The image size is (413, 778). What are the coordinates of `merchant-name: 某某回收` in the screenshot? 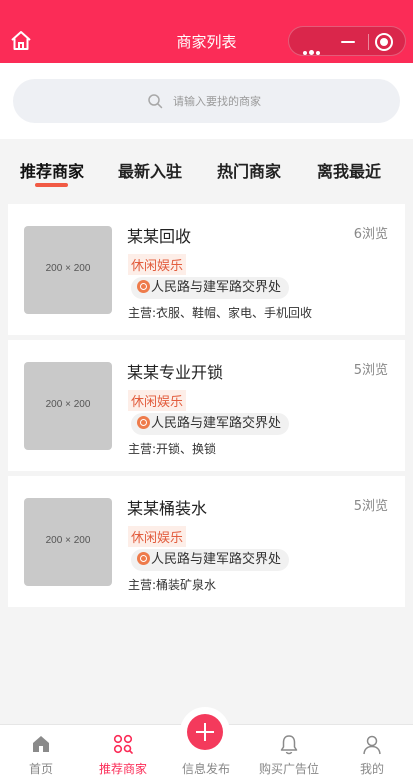 It's located at (159, 236).